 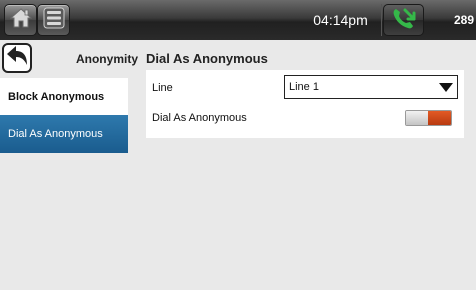 I want to click on toggle-off-segment, so click(x=417, y=118).